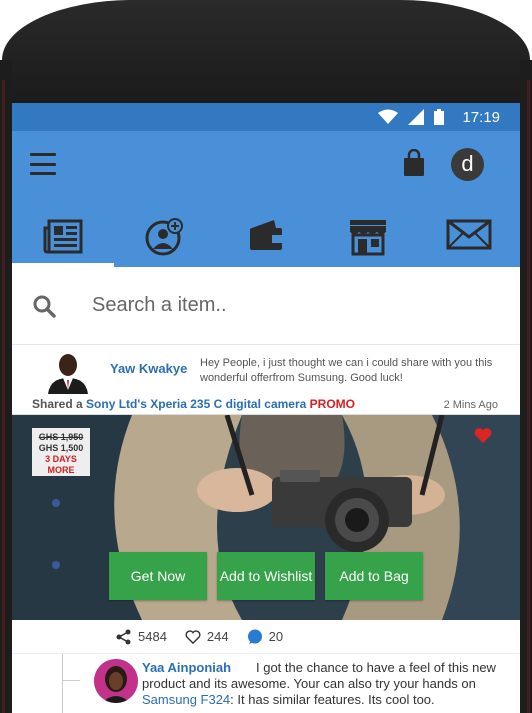 This screenshot has width=532, height=713. I want to click on hamburger-icon, so click(43, 164).